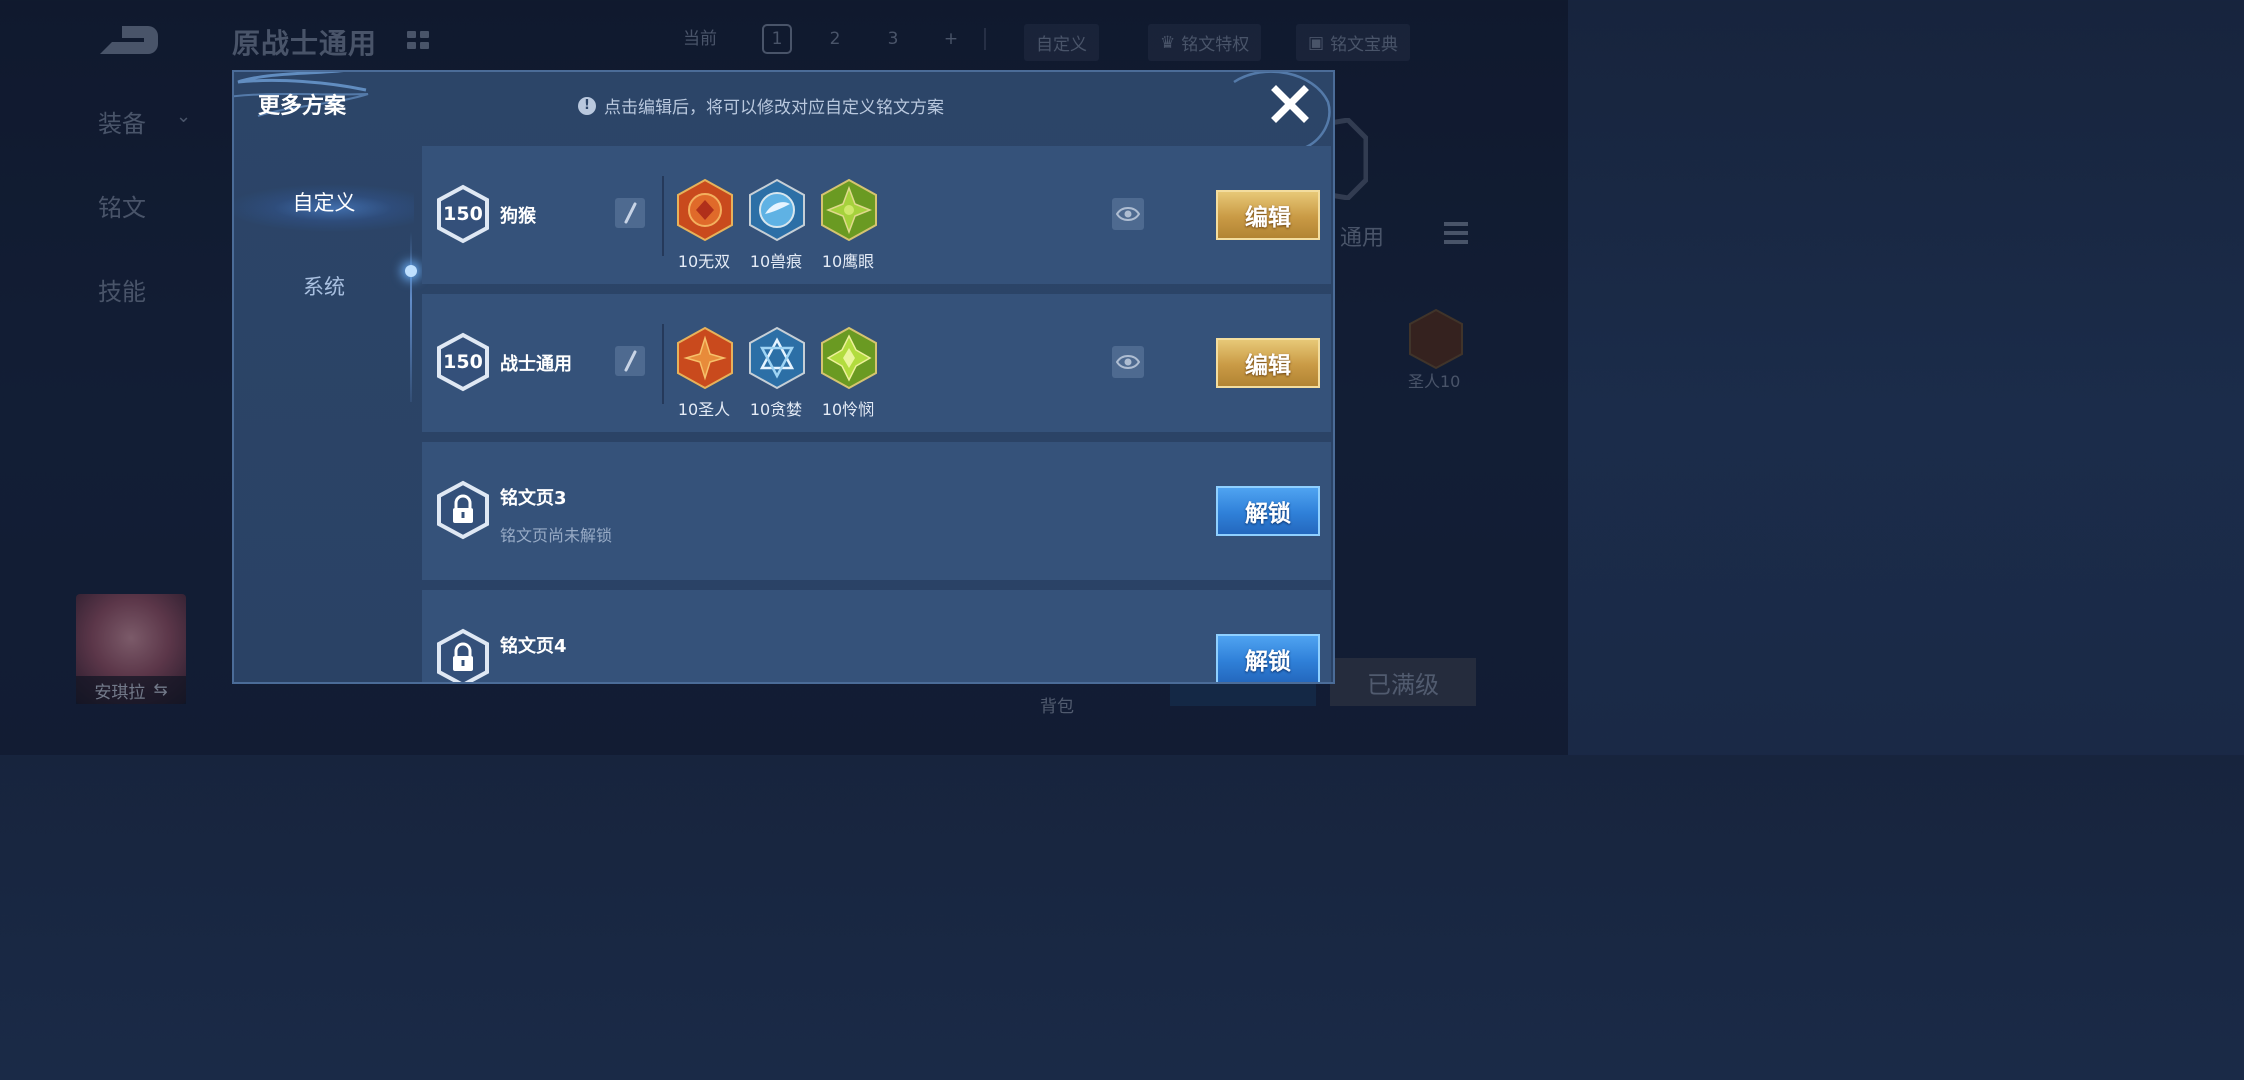  What do you see at coordinates (774, 108) in the screenshot?
I see `hint-text: 点击编辑后，将可以修改对应自定义铭文方案` at bounding box center [774, 108].